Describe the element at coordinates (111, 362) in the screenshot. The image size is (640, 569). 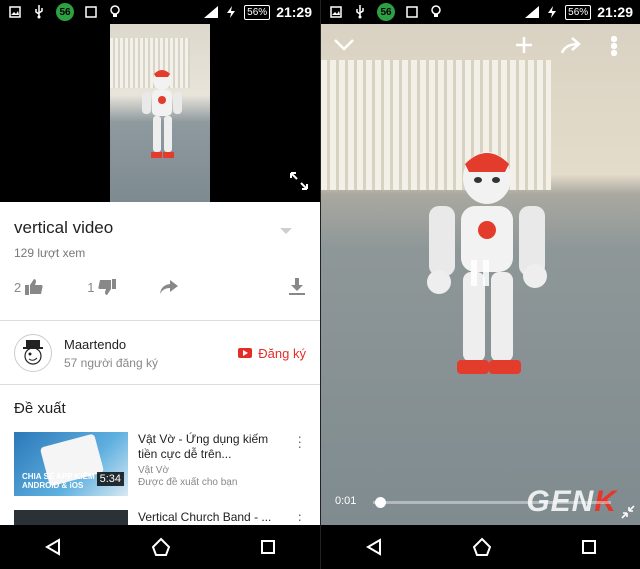
I see `subscriber-count: 57 người đăng ký` at that location.